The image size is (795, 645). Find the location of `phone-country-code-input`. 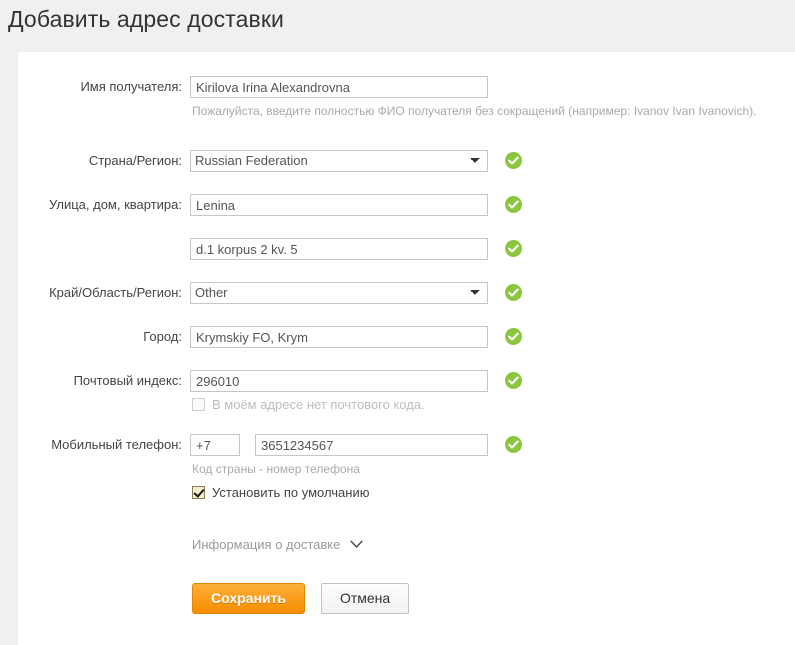

phone-country-code-input is located at coordinates (215, 445).